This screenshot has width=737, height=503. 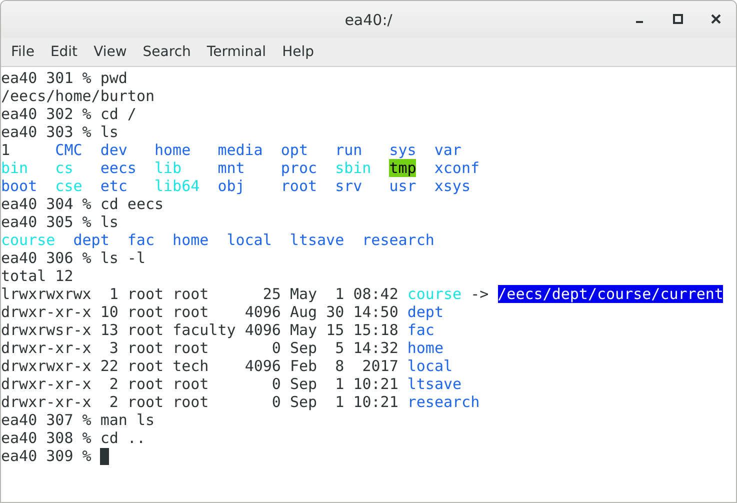 What do you see at coordinates (298, 52) in the screenshot?
I see `menu-item: Help` at bounding box center [298, 52].